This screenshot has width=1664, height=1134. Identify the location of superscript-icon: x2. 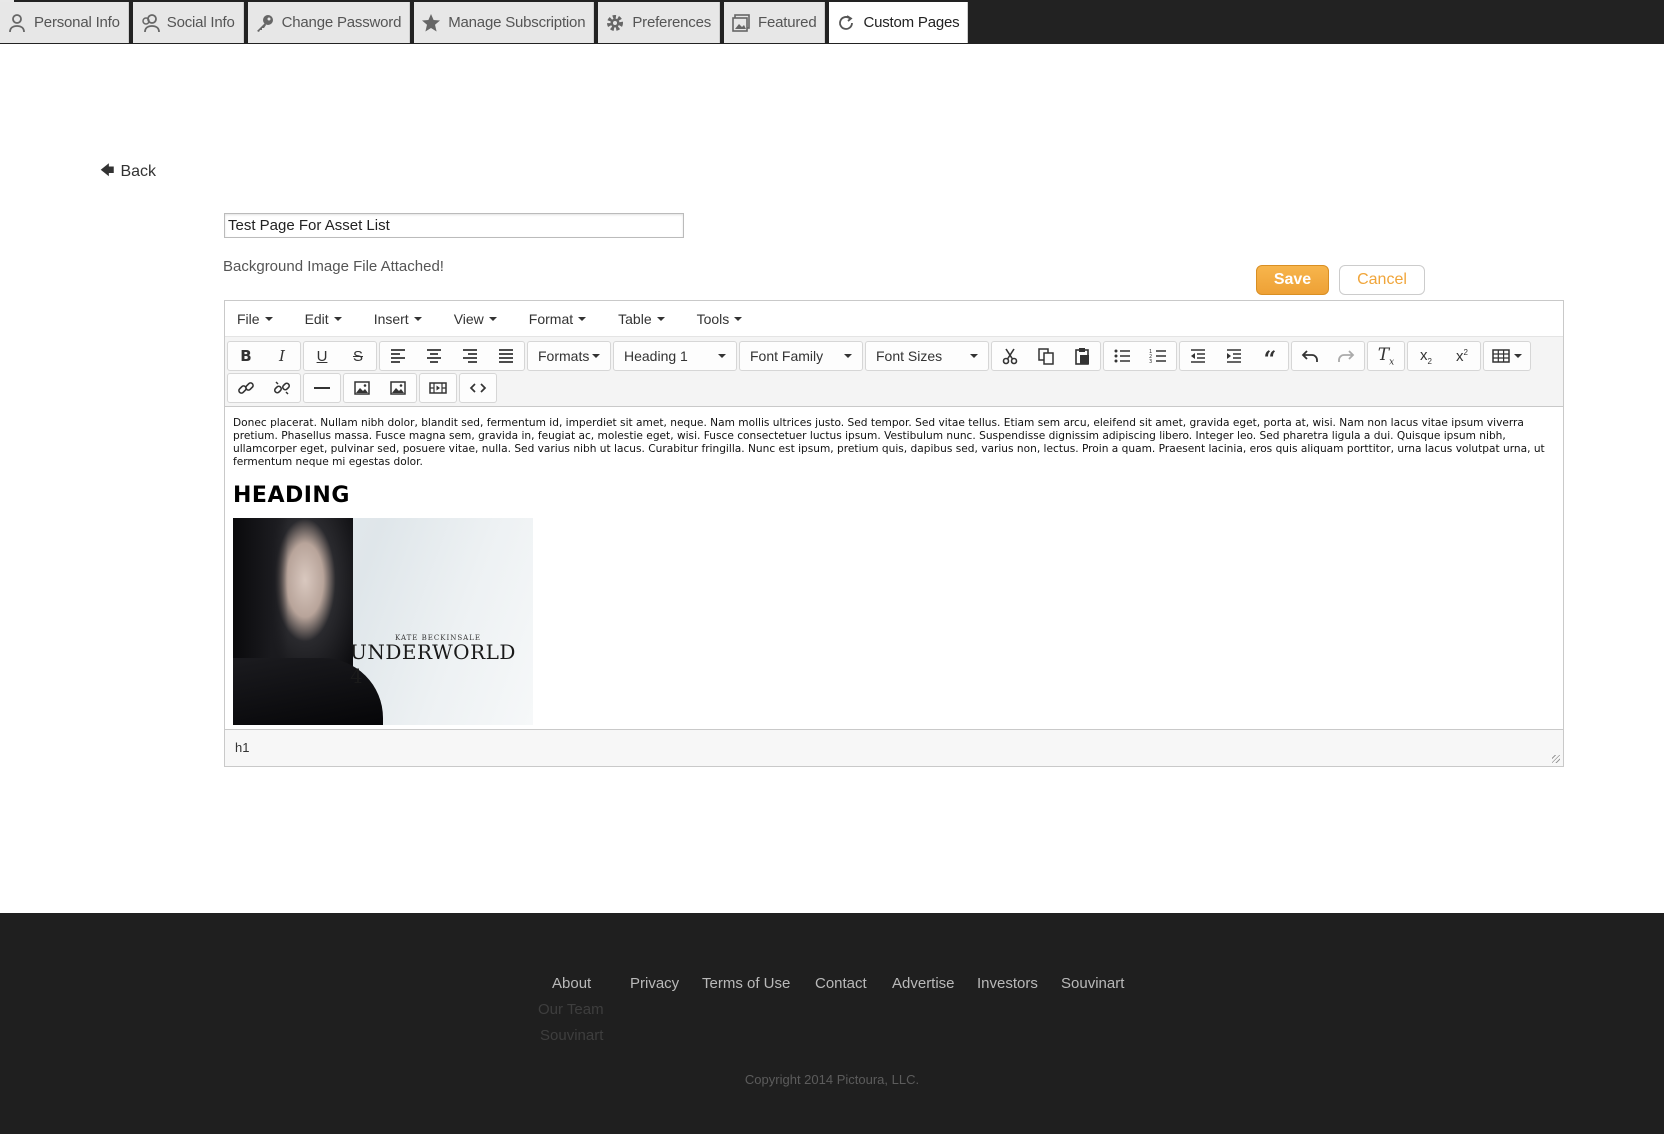
(1462, 356).